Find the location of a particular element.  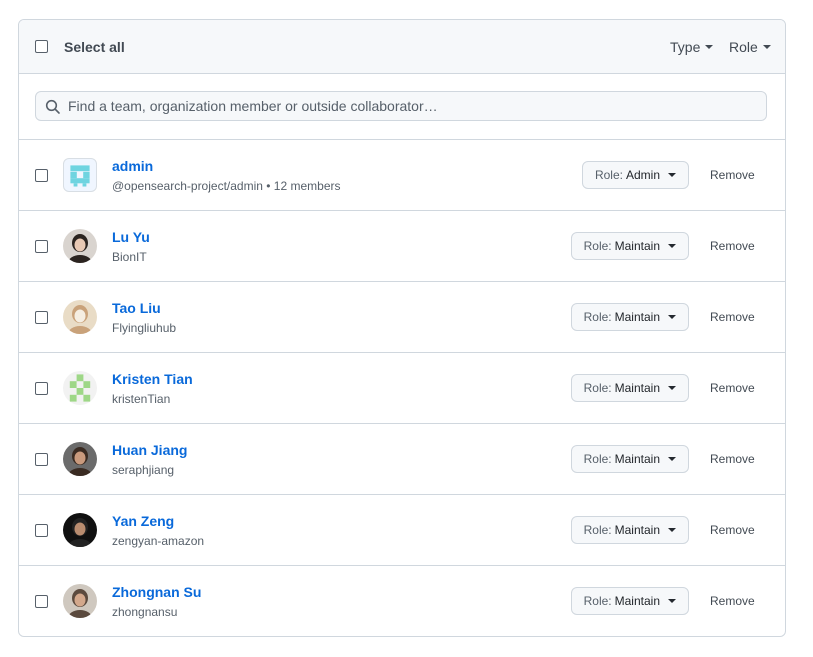

member-name-link: Huan Jiang is located at coordinates (149, 450).